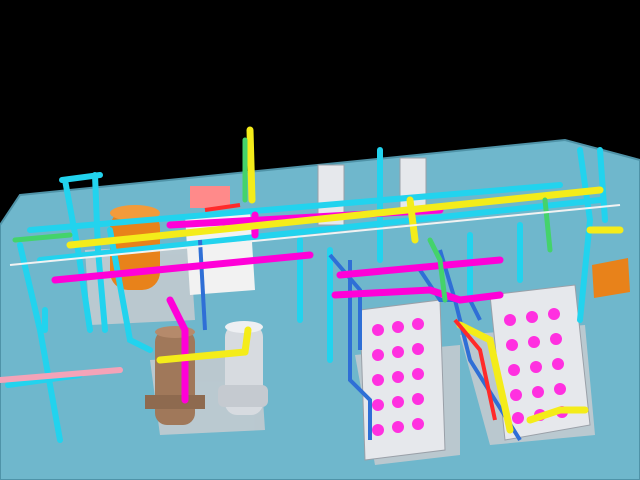 This screenshot has width=640, height=480. What do you see at coordinates (243, 368) in the screenshot?
I see `grey-vessel` at bounding box center [243, 368].